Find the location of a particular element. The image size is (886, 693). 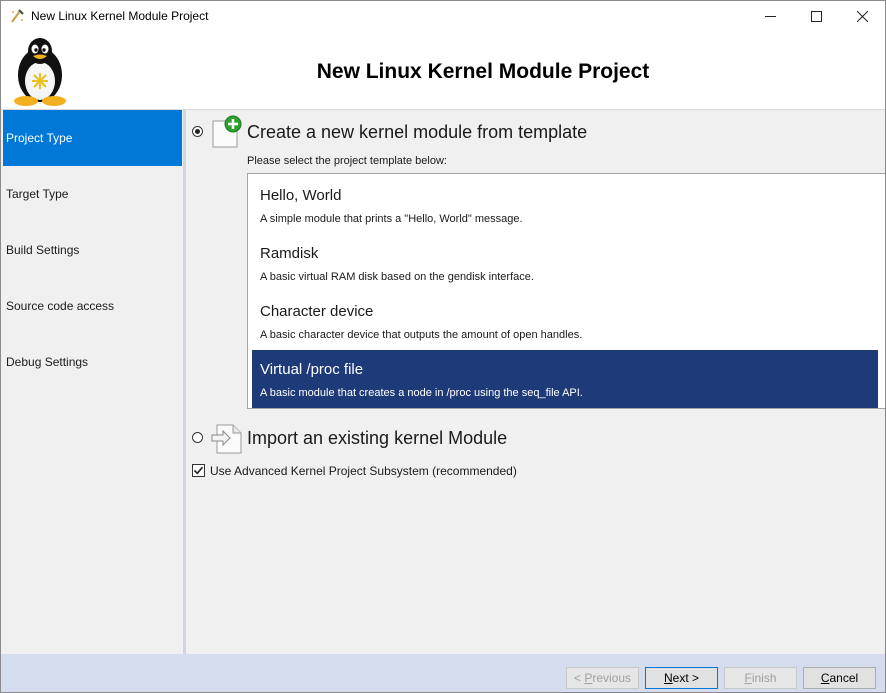

previous-button-prefix: < is located at coordinates (579, 678).